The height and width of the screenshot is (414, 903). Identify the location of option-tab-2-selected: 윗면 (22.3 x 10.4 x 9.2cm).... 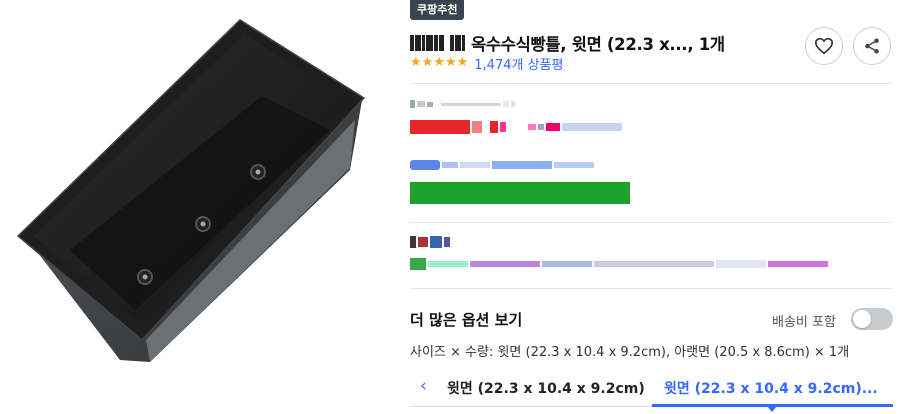
(771, 388).